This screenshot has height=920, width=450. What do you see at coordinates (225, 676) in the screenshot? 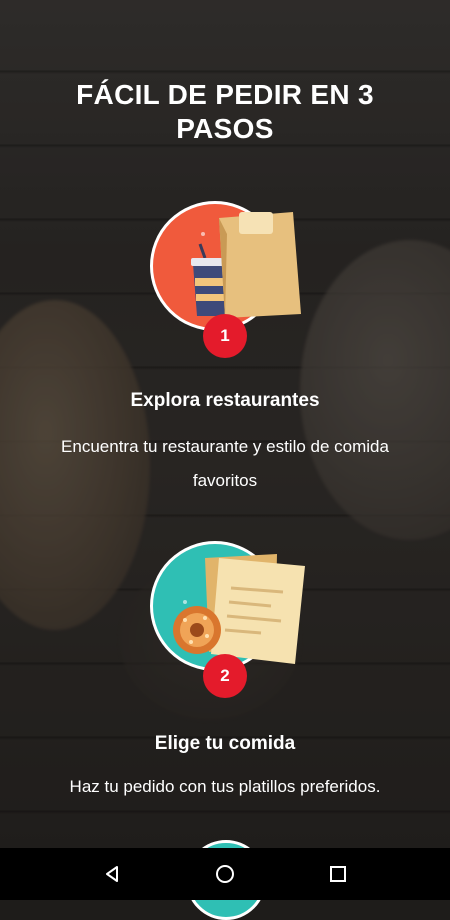
I see `step-2-badge: 2` at bounding box center [225, 676].